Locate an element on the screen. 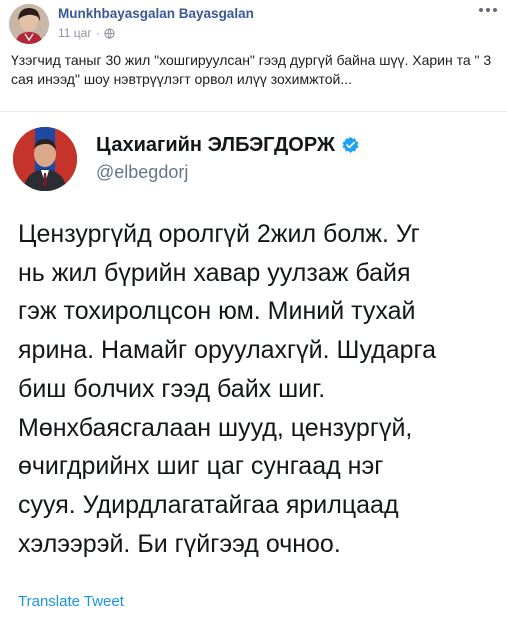  tweet-line: гэж тохиролцсон юм. Миний тухай is located at coordinates (217, 311).